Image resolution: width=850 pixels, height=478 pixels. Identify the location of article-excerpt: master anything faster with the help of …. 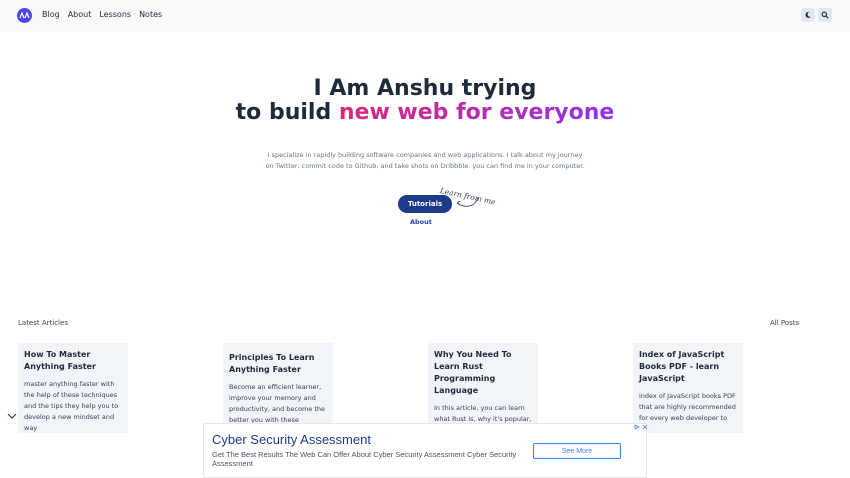
(71, 406).